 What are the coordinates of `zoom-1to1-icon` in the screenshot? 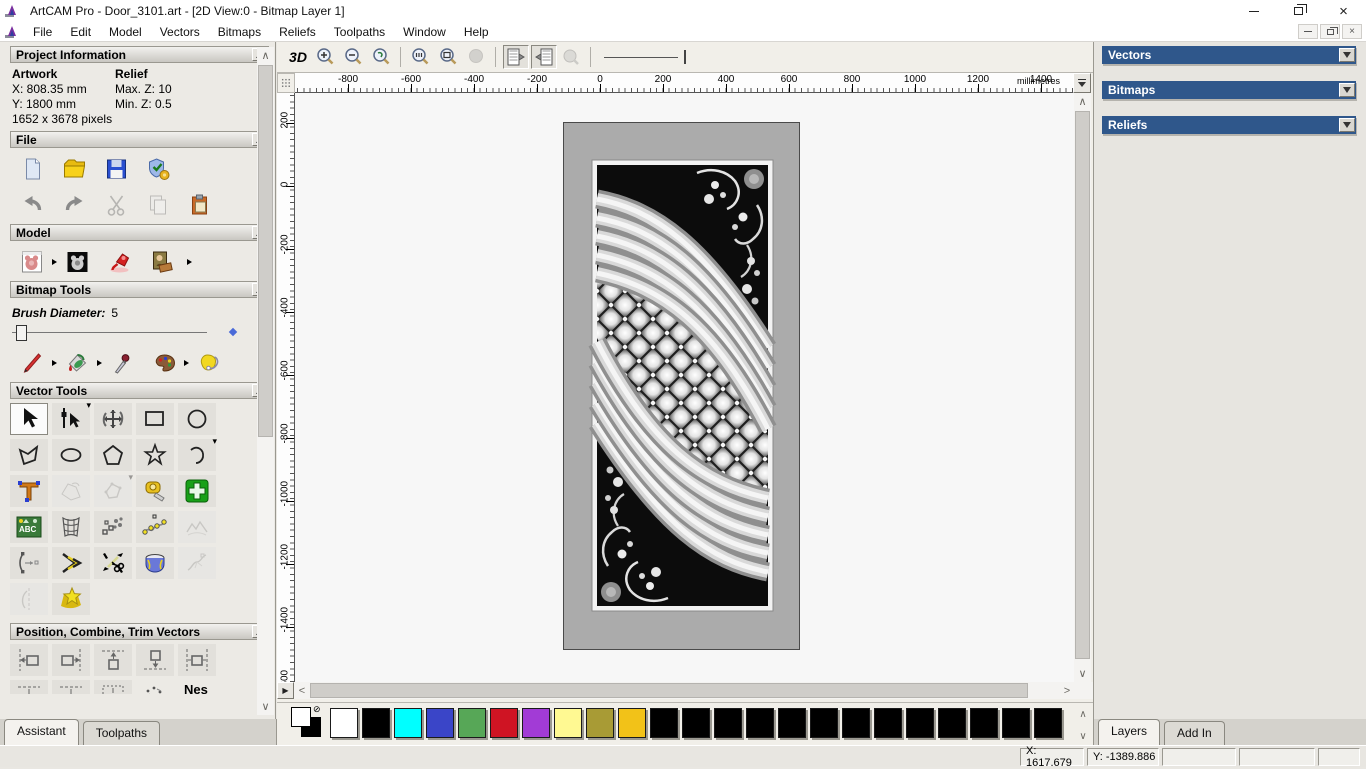 It's located at (421, 57).